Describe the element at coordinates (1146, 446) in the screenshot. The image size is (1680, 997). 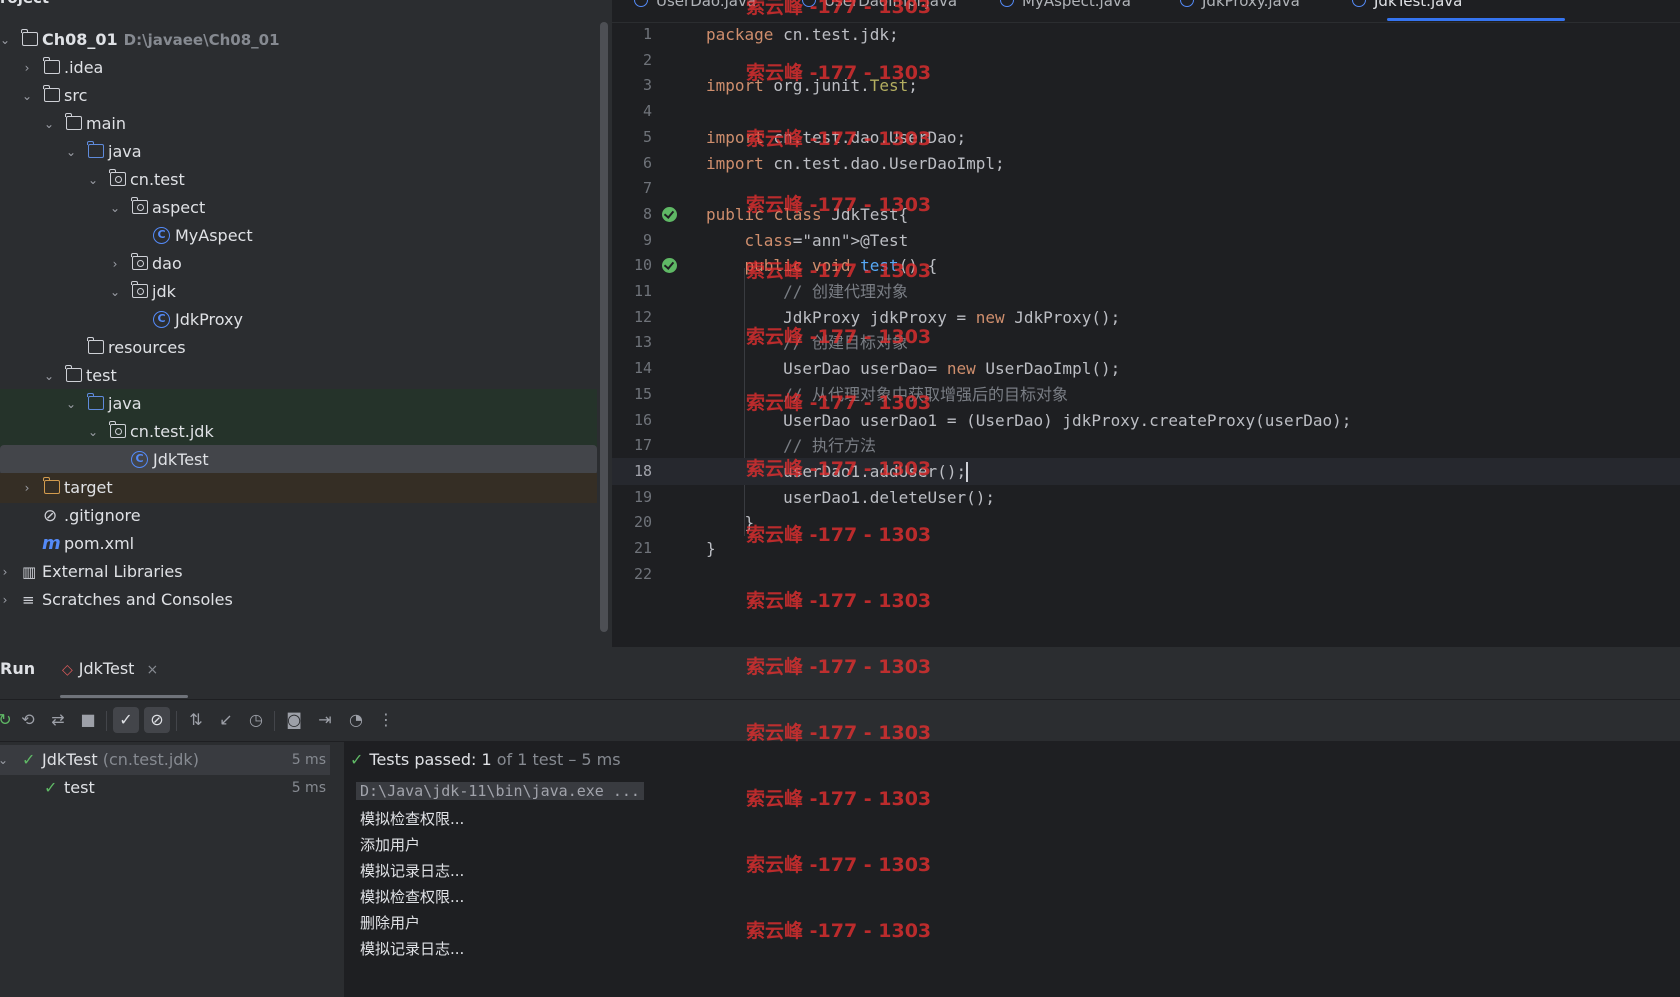
I see `code-line: 17 // 执行方法` at that location.